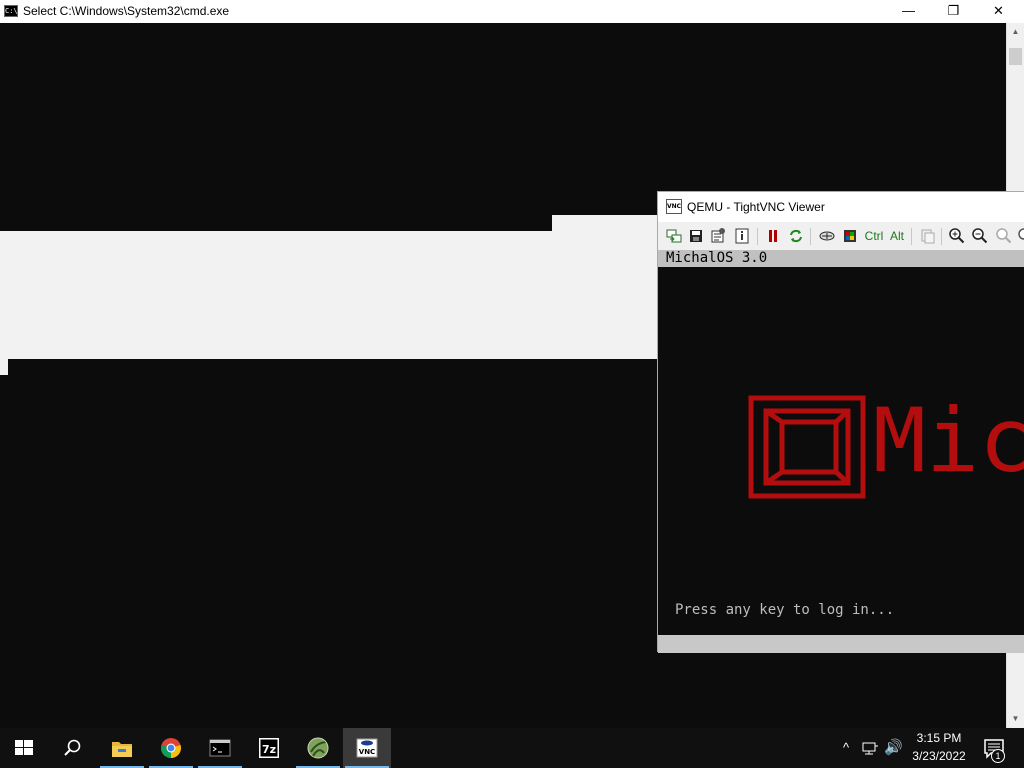 Image resolution: width=1024 pixels, height=768 pixels. I want to click on zoom-fit-icon, so click(1020, 236).